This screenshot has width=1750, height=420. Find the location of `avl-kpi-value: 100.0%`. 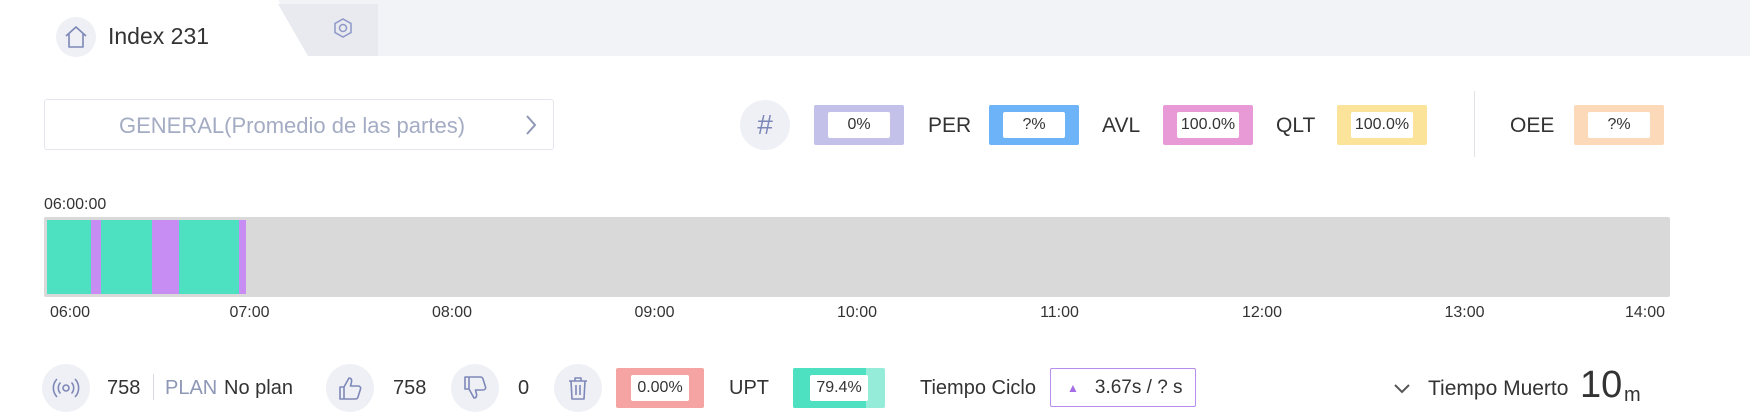

avl-kpi-value: 100.0% is located at coordinates (1208, 125).